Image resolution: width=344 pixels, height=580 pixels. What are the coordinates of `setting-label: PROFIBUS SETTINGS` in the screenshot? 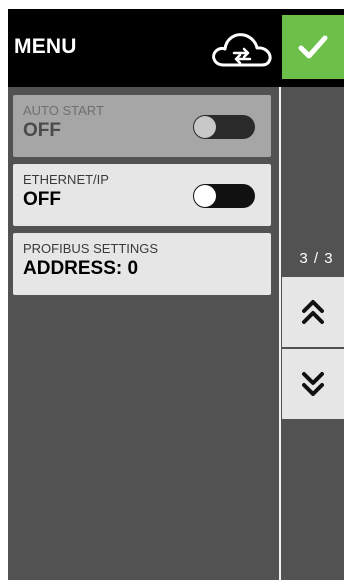 It's located at (91, 248).